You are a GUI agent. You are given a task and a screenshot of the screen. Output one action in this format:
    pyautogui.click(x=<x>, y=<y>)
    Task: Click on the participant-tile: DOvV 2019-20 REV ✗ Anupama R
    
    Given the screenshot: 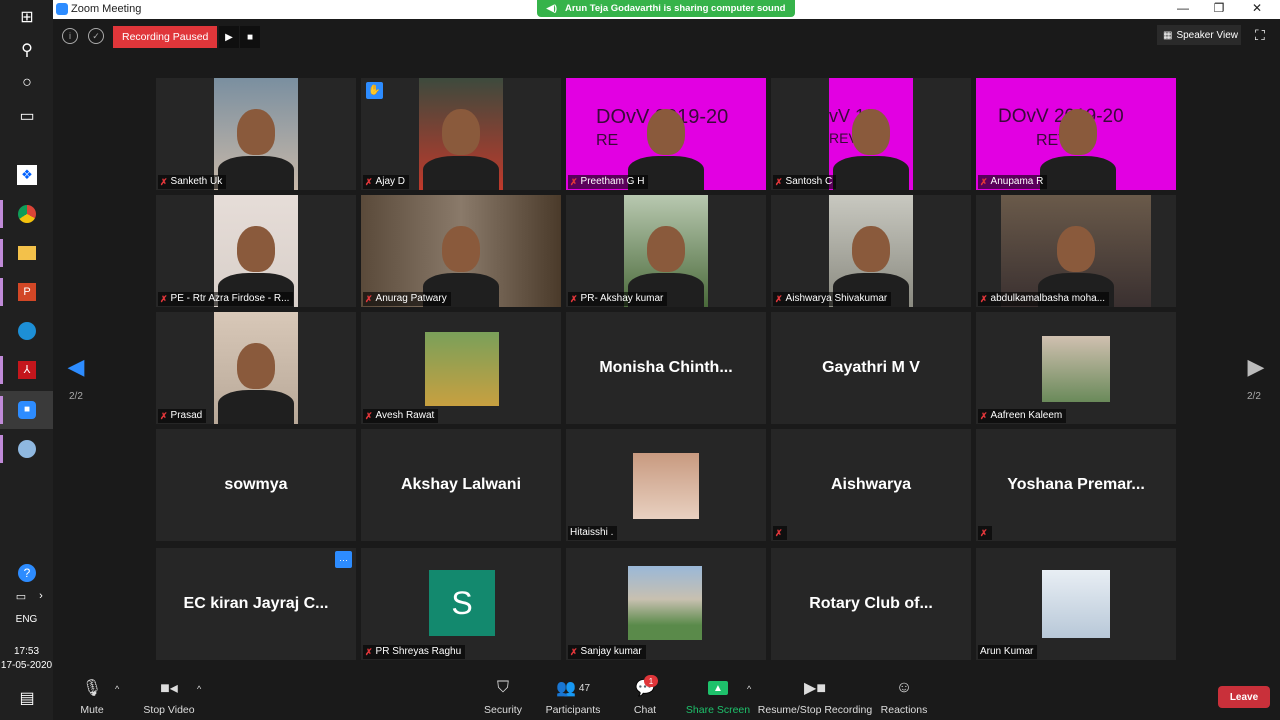 What is the action you would take?
    pyautogui.click(x=1076, y=134)
    